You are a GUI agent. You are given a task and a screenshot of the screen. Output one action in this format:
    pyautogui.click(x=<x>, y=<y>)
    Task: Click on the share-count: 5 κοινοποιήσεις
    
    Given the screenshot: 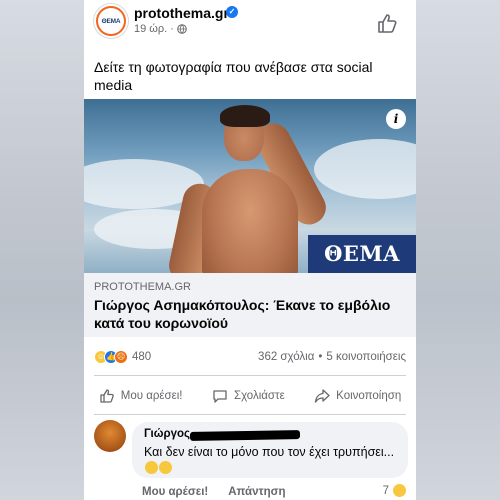 What is the action you would take?
    pyautogui.click(x=366, y=357)
    